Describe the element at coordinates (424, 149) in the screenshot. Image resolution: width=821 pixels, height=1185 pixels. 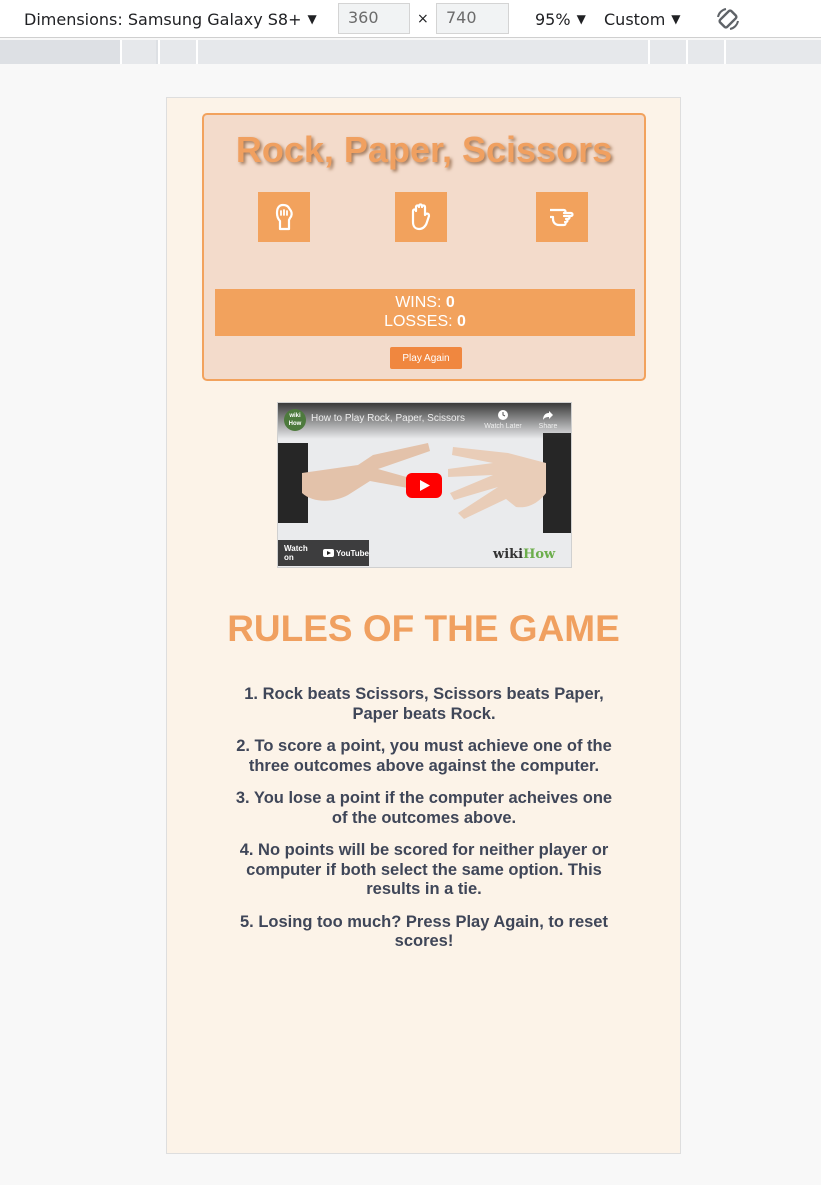
I see `game-title: Rock, Paper, Scissors` at that location.